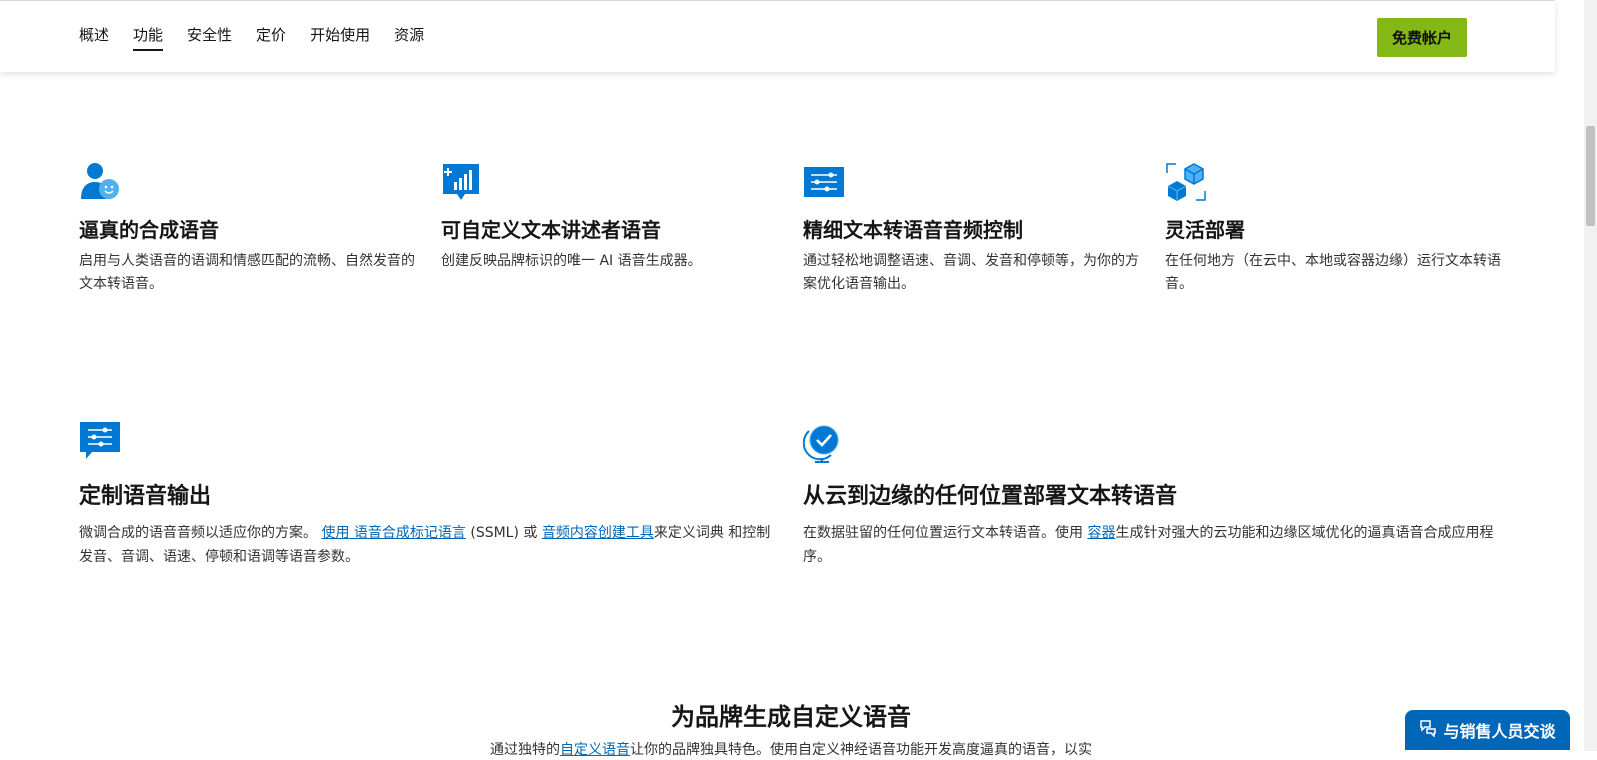 The image size is (1597, 760). Describe the element at coordinates (598, 533) in the screenshot. I see `audio-content-creation-link: 音频内容创建工具` at that location.